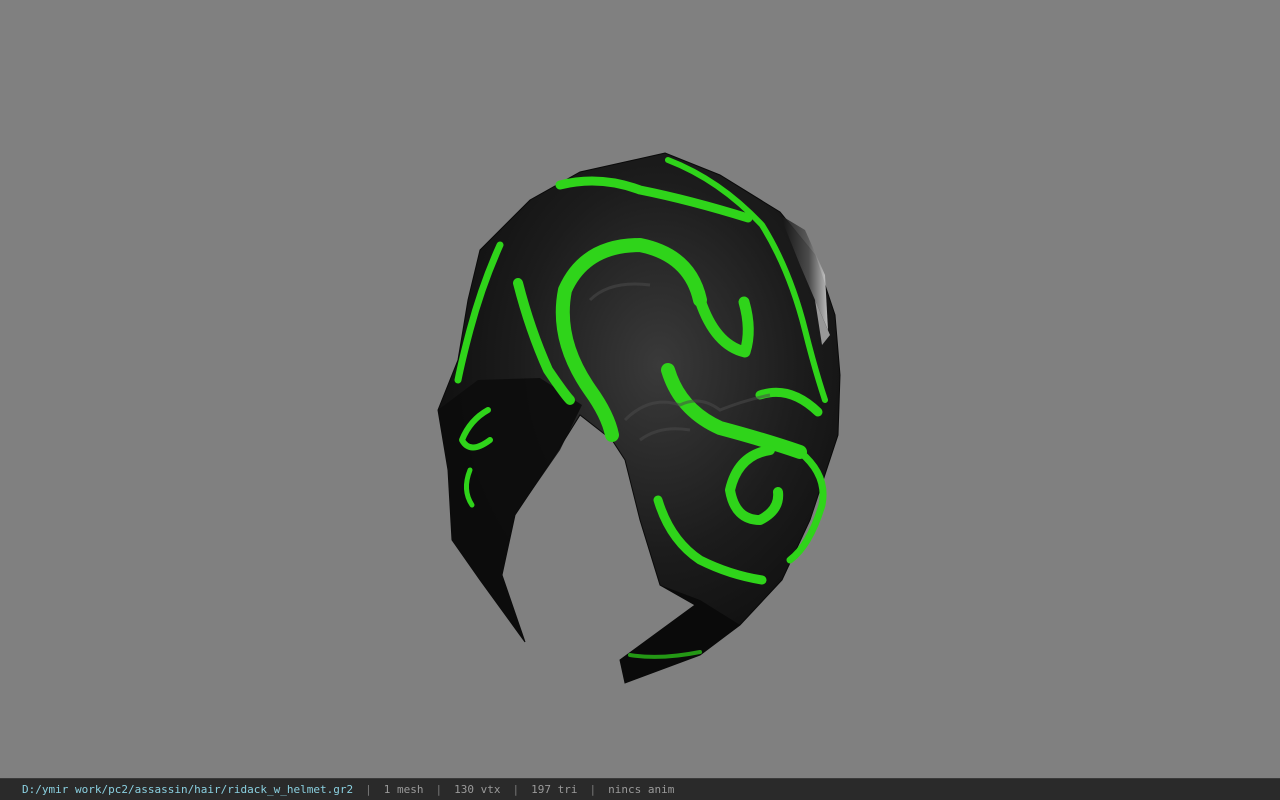 The width and height of the screenshot is (1280, 800). Describe the element at coordinates (510, 510) in the screenshot. I see `helmet-left-flap` at that location.